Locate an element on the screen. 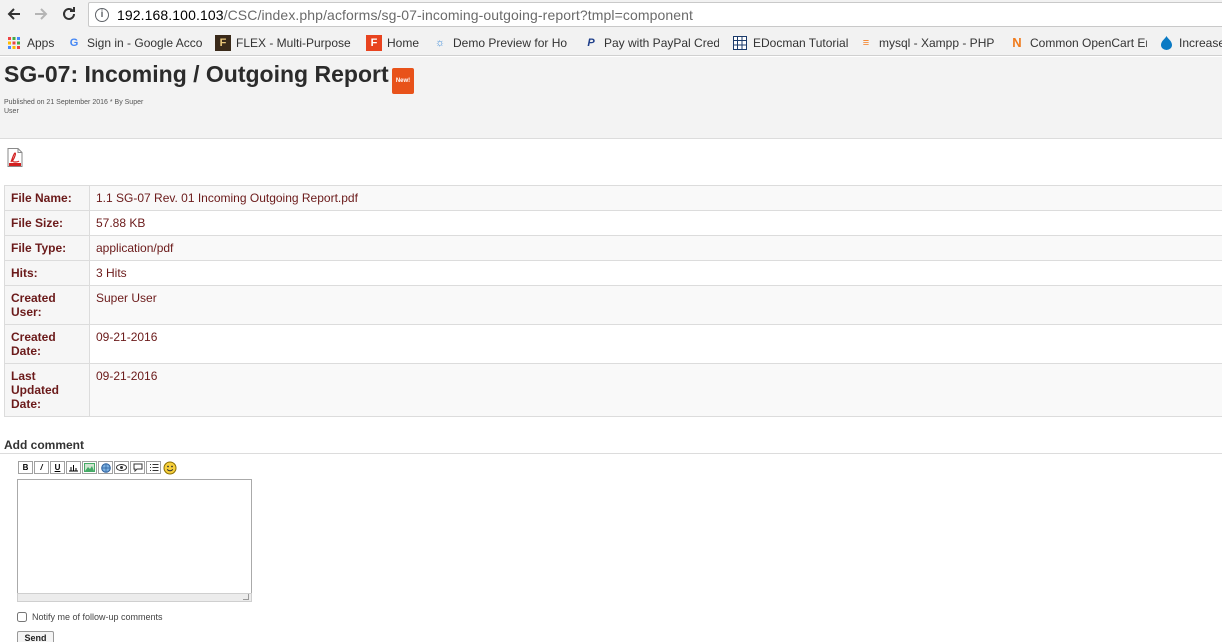 The width and height of the screenshot is (1222, 642). paypal-icon: P is located at coordinates (591, 42).